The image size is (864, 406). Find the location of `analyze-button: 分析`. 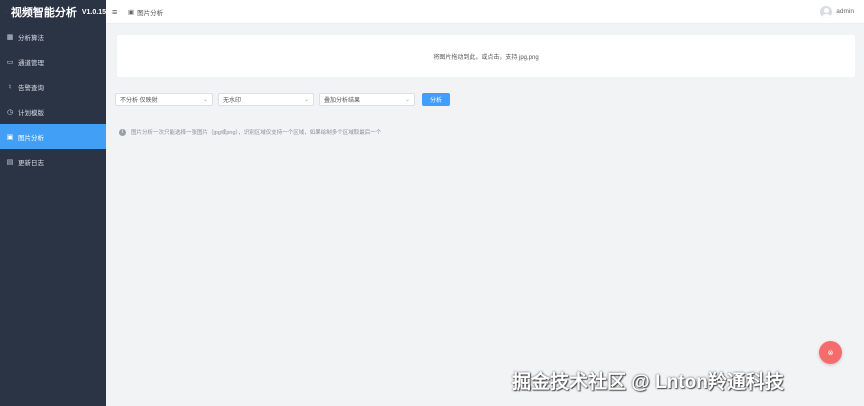

analyze-button: 分析 is located at coordinates (436, 99).